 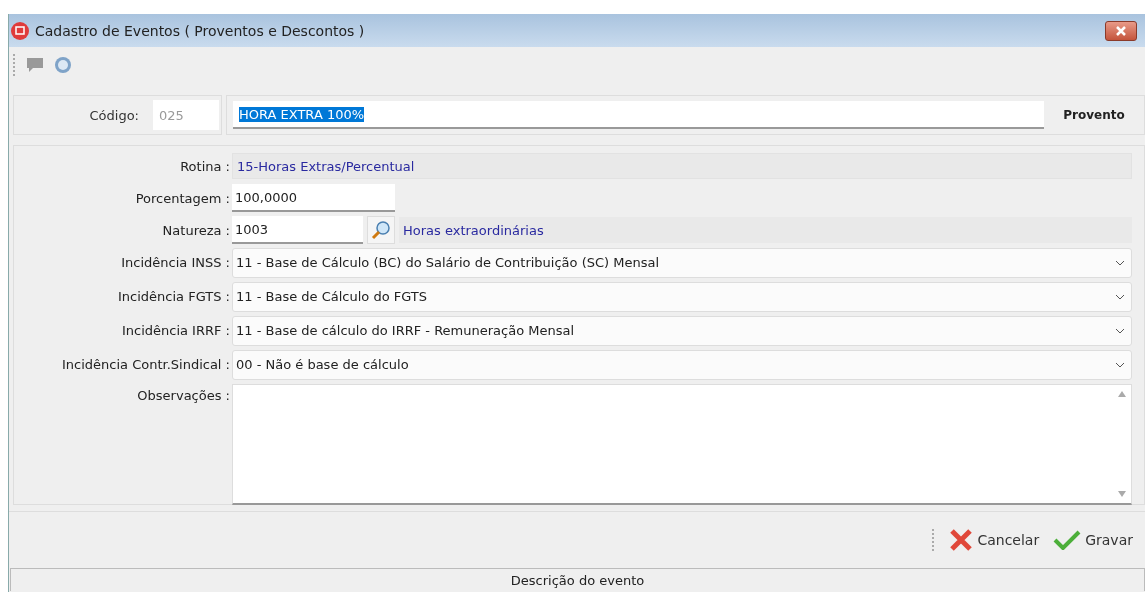 I want to click on input-field: 100,0000, so click(x=313, y=198).